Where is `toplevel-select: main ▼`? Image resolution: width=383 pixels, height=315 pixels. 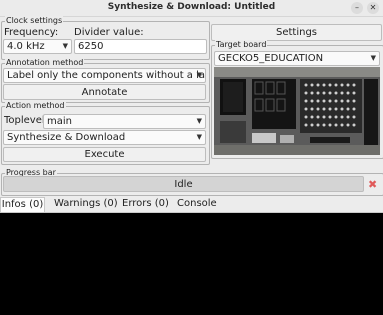
toplevel-select: main ▼ is located at coordinates (124, 121).